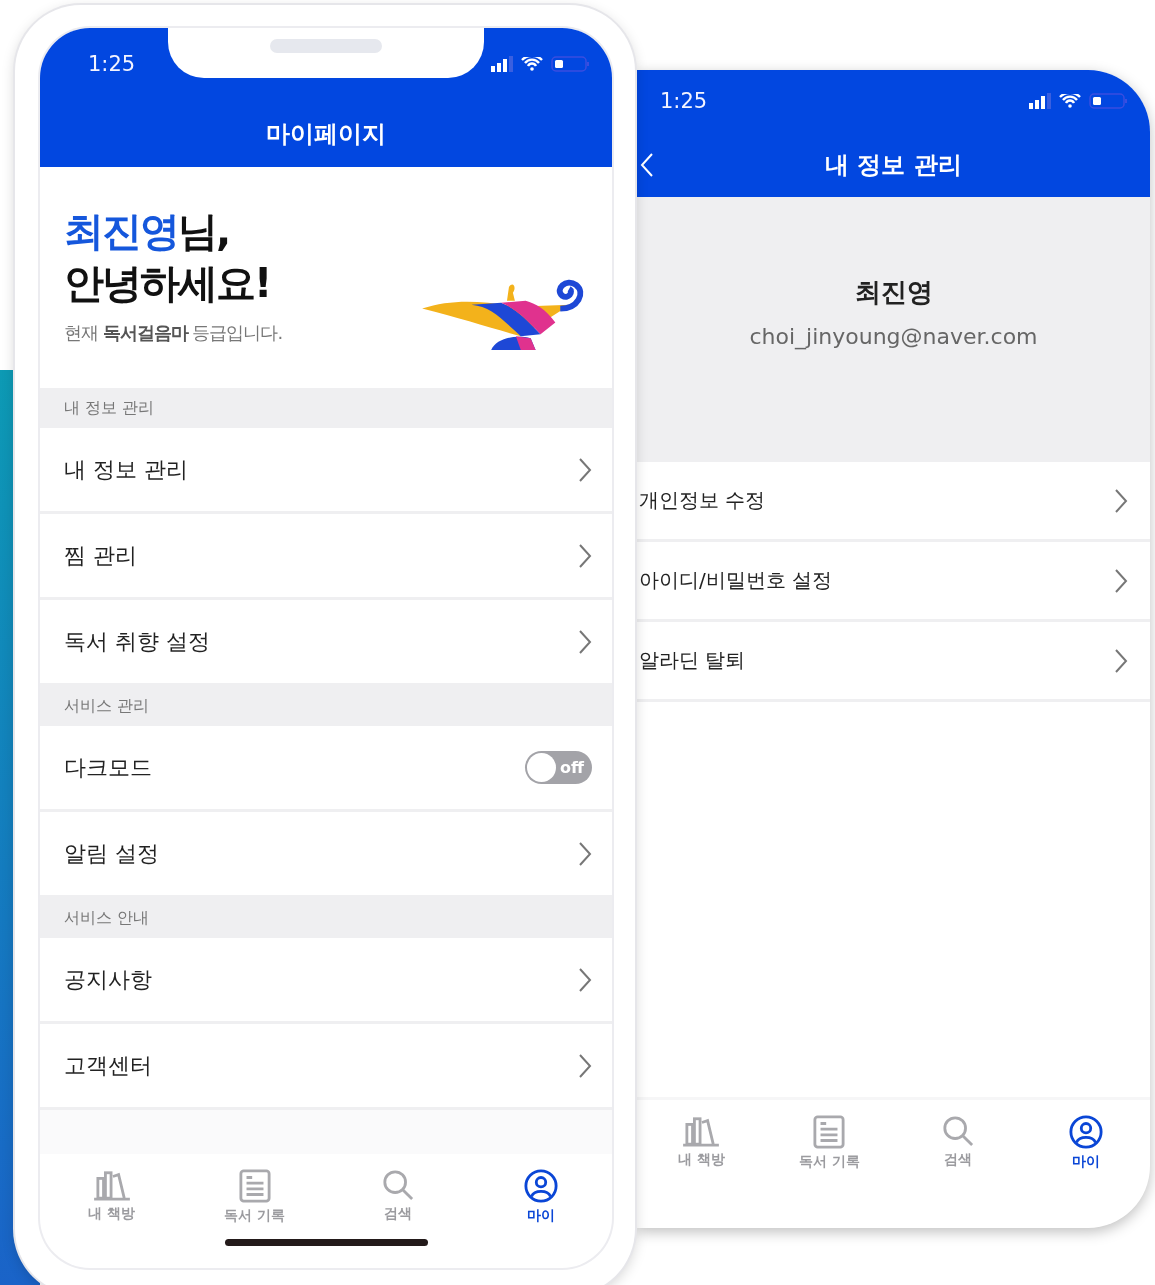  I want to click on menu-label: 공지사항, so click(108, 979).